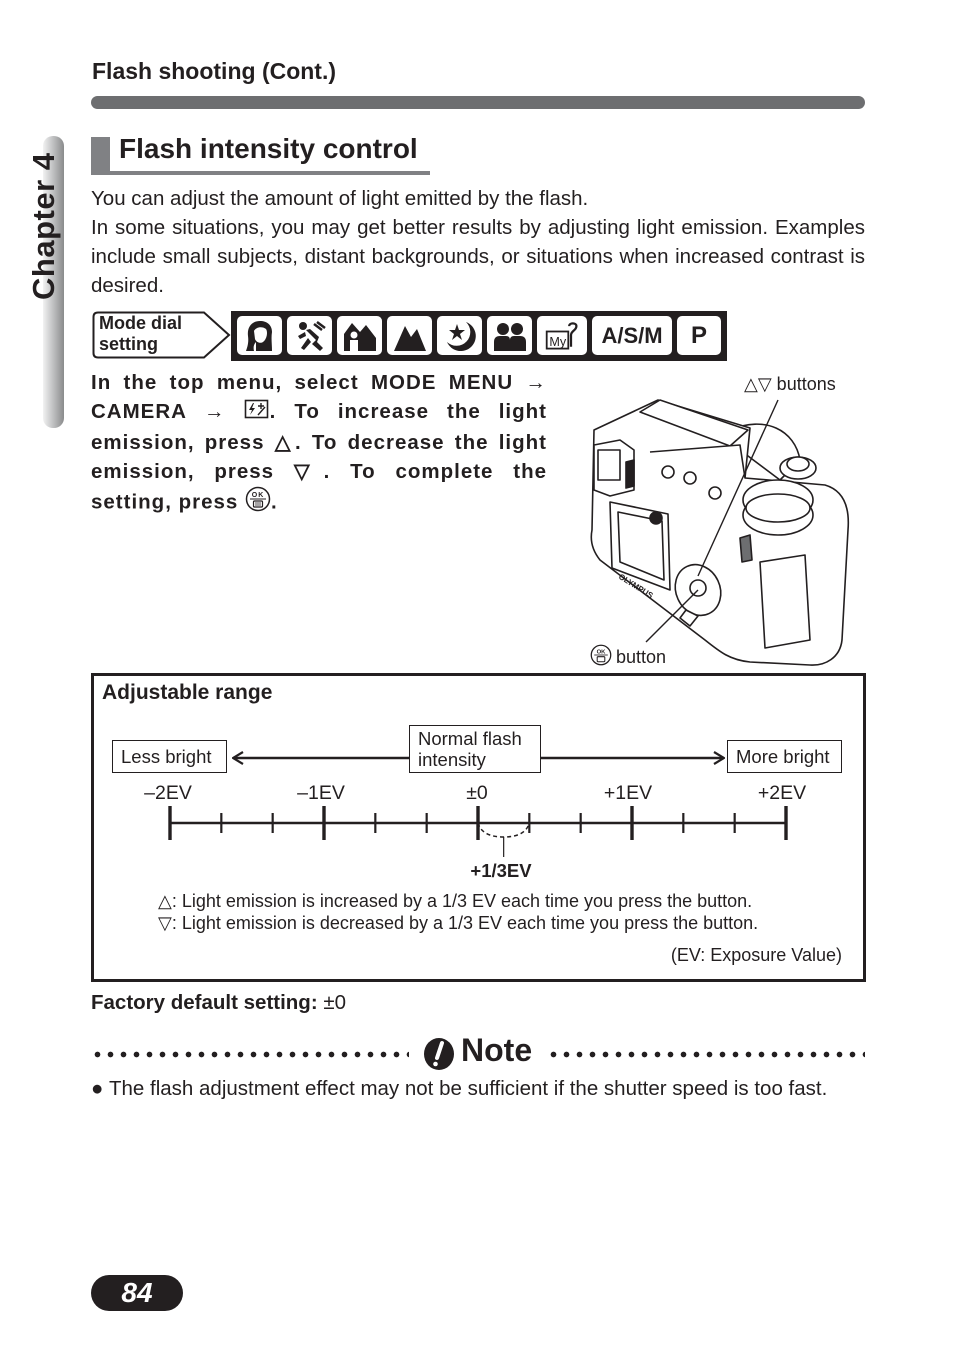  Describe the element at coordinates (141, 323) in the screenshot. I see `mode-dial-label-line-1: Mode dial` at that location.